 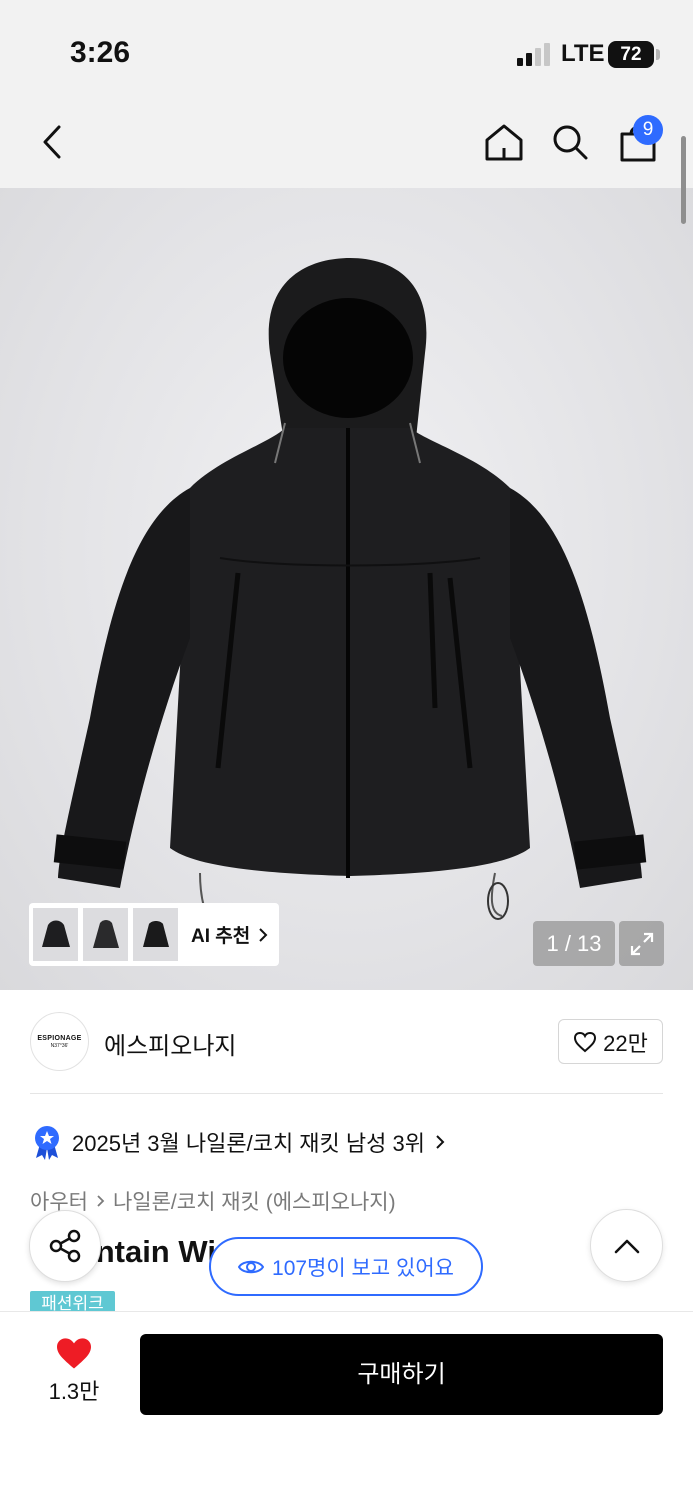 I want to click on medal-icon, so click(x=47, y=1143).